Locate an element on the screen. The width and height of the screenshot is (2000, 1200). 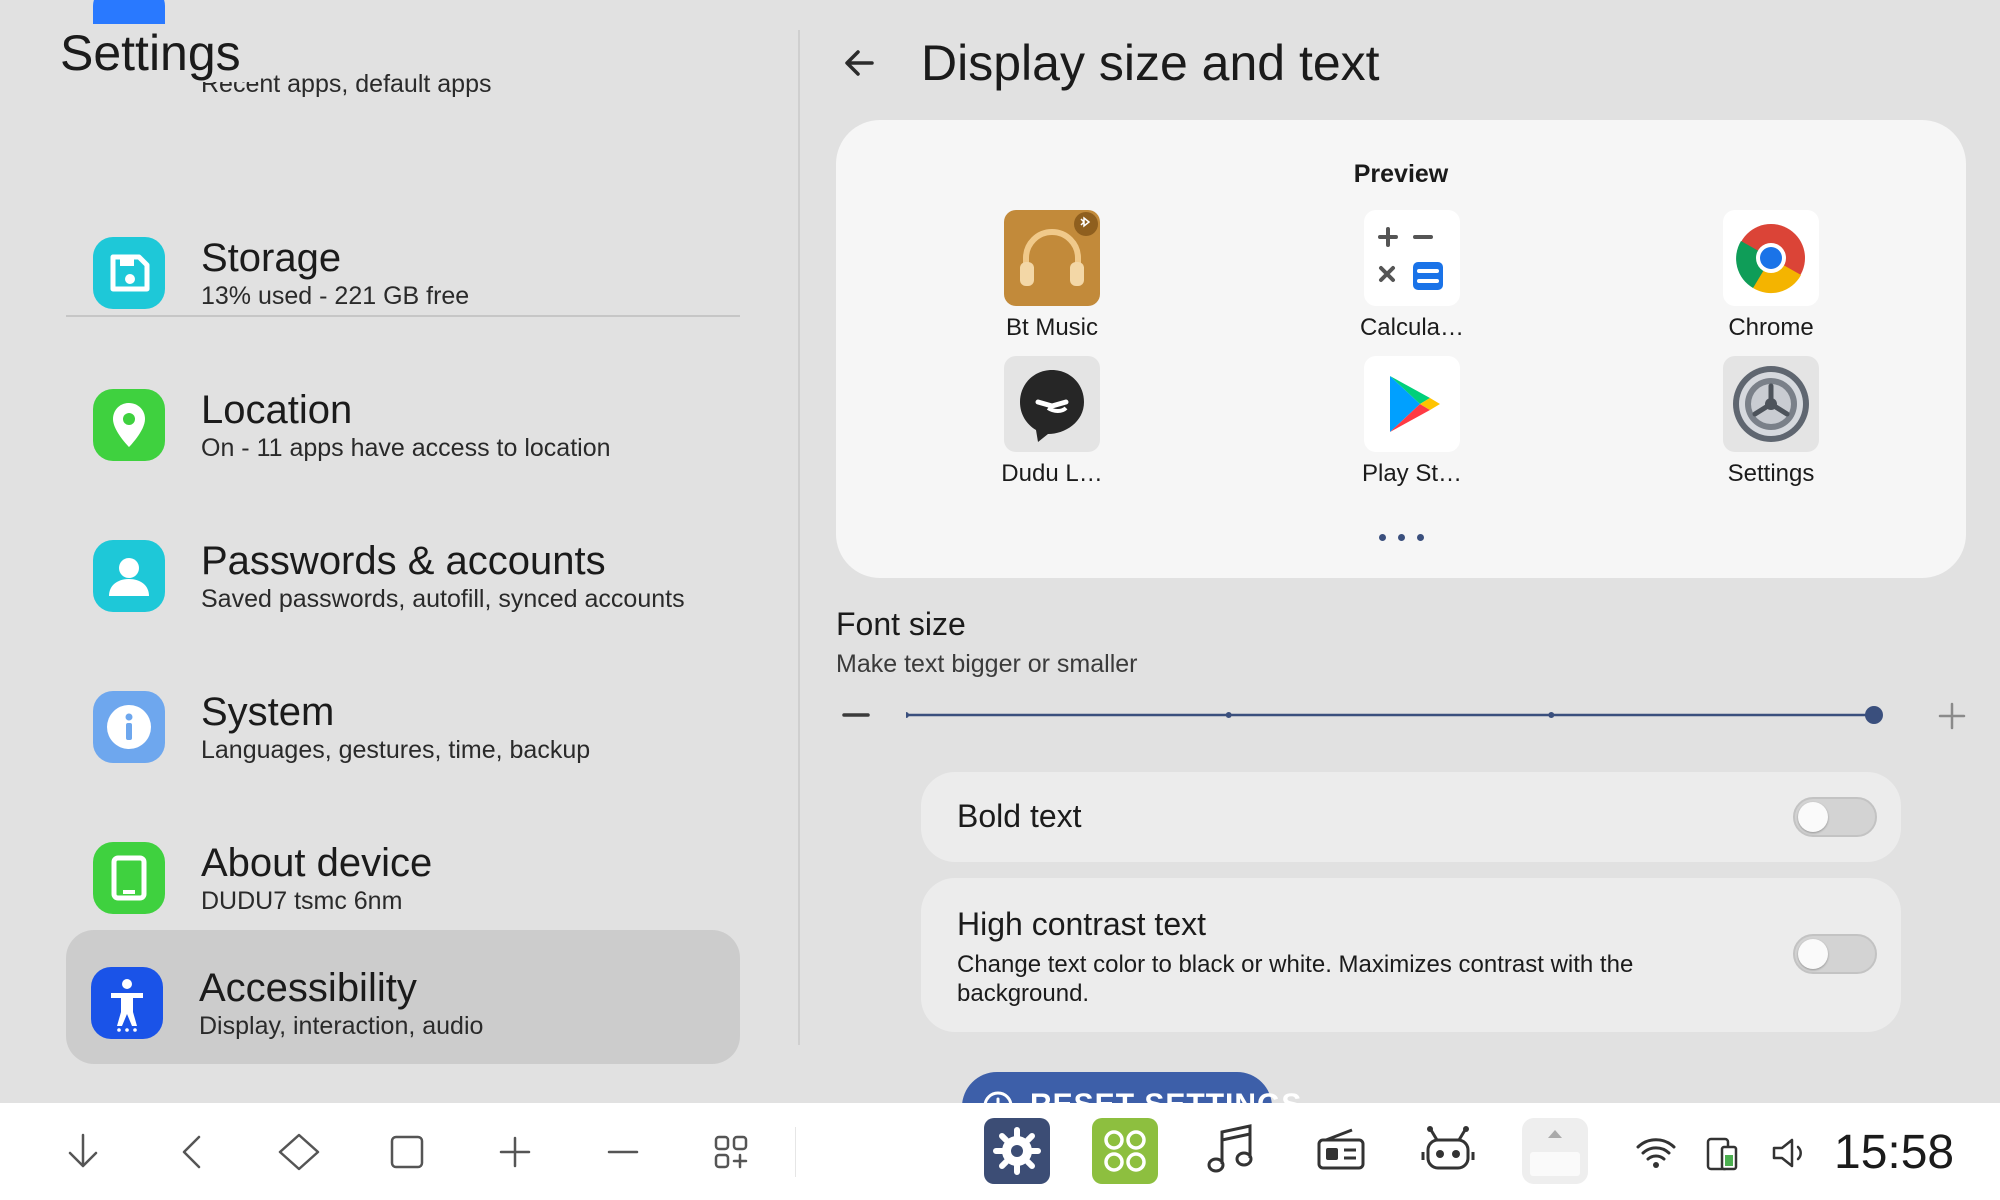
list-item-about-title: About device is located at coordinates (317, 863).